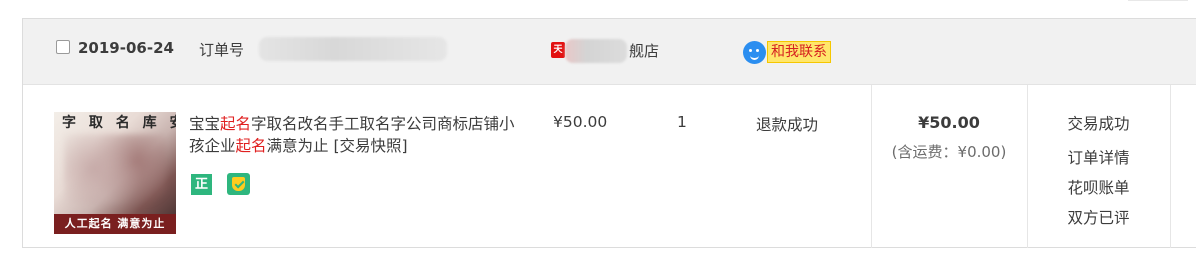 The height and width of the screenshot is (260, 1196). I want to click on review-status-link: 双方已评, so click(1098, 218).